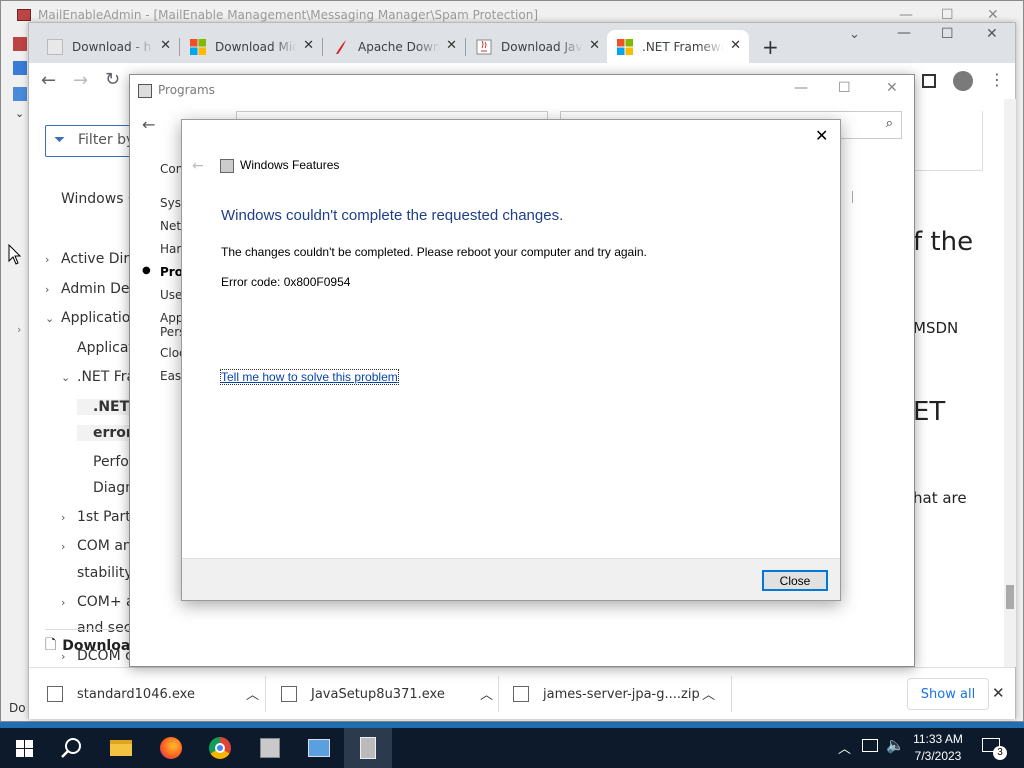  What do you see at coordinates (227, 166) in the screenshot?
I see `windows-features-icon` at bounding box center [227, 166].